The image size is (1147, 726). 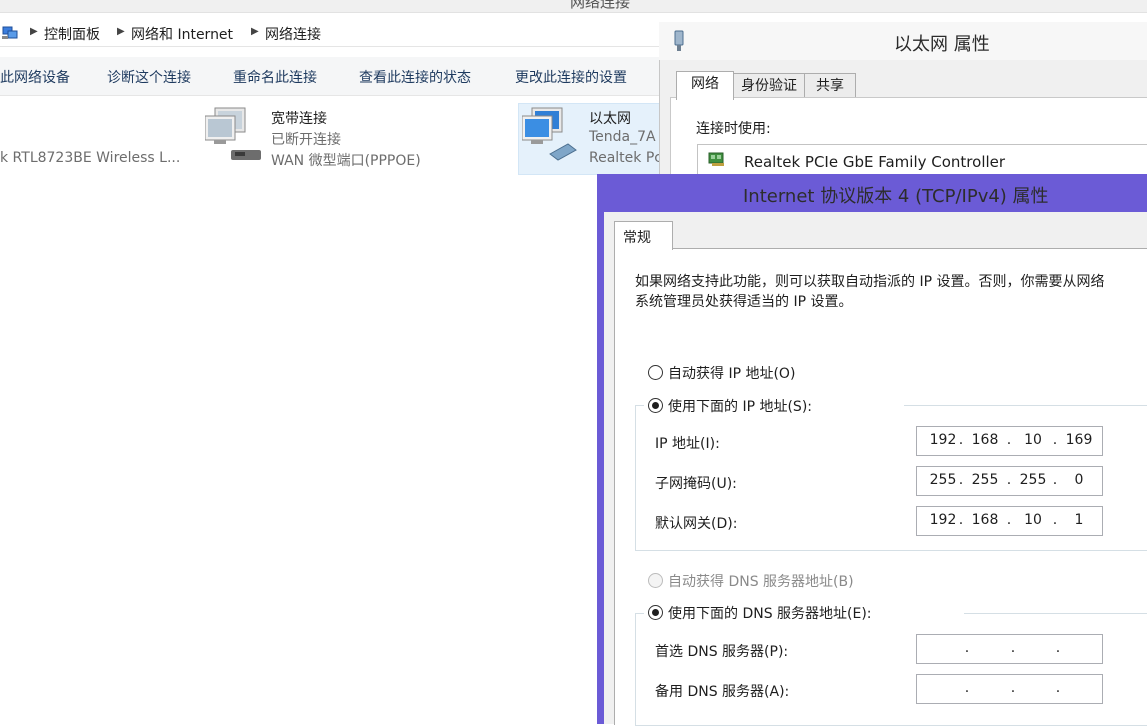 What do you see at coordinates (35, 77) in the screenshot?
I see `disable-device-command: 此网络设备` at bounding box center [35, 77].